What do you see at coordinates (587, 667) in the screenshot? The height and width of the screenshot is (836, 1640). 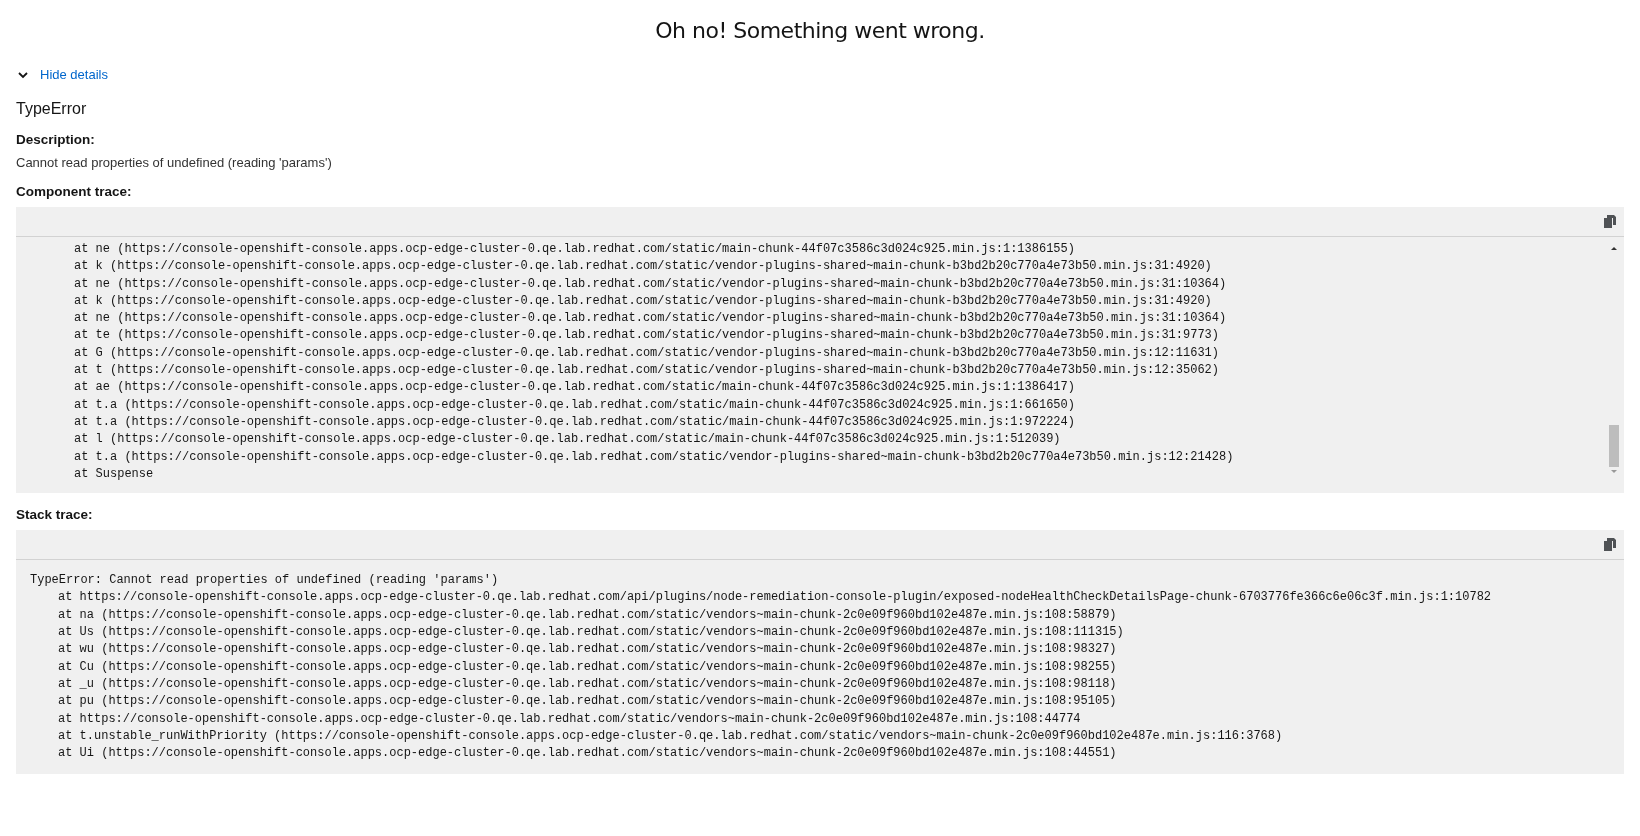 I see `trace-line: at Cu (https://console-openshift-console.apps.ocp-edge-cluster-0.qe.lab.redhat.com/static/vendors~main-chunk-2c0e09f960bd102e487e.min.js:108:98255)` at bounding box center [587, 667].